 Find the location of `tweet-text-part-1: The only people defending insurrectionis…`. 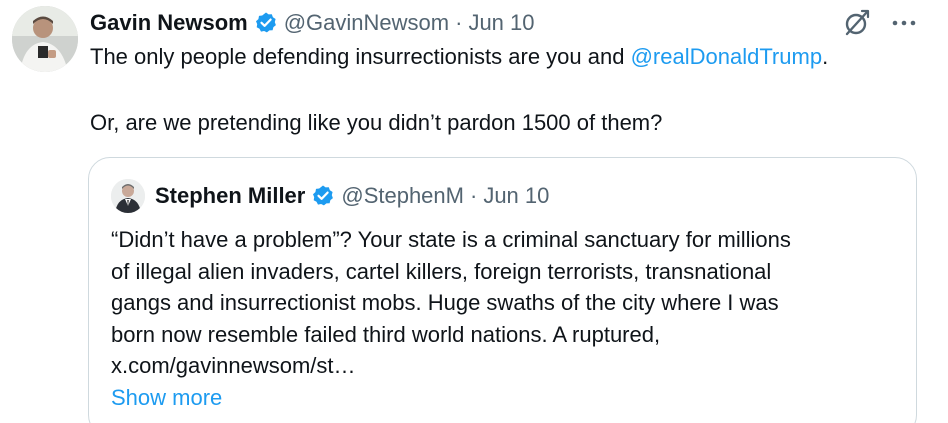

tweet-text-part-1: The only people defending insurrectionis… is located at coordinates (360, 56).